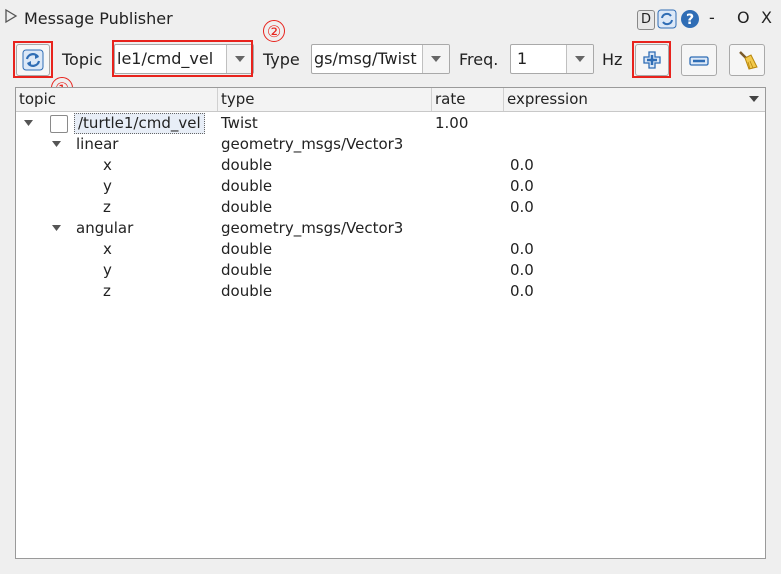  I want to click on freq-combobox: 1, so click(552, 59).